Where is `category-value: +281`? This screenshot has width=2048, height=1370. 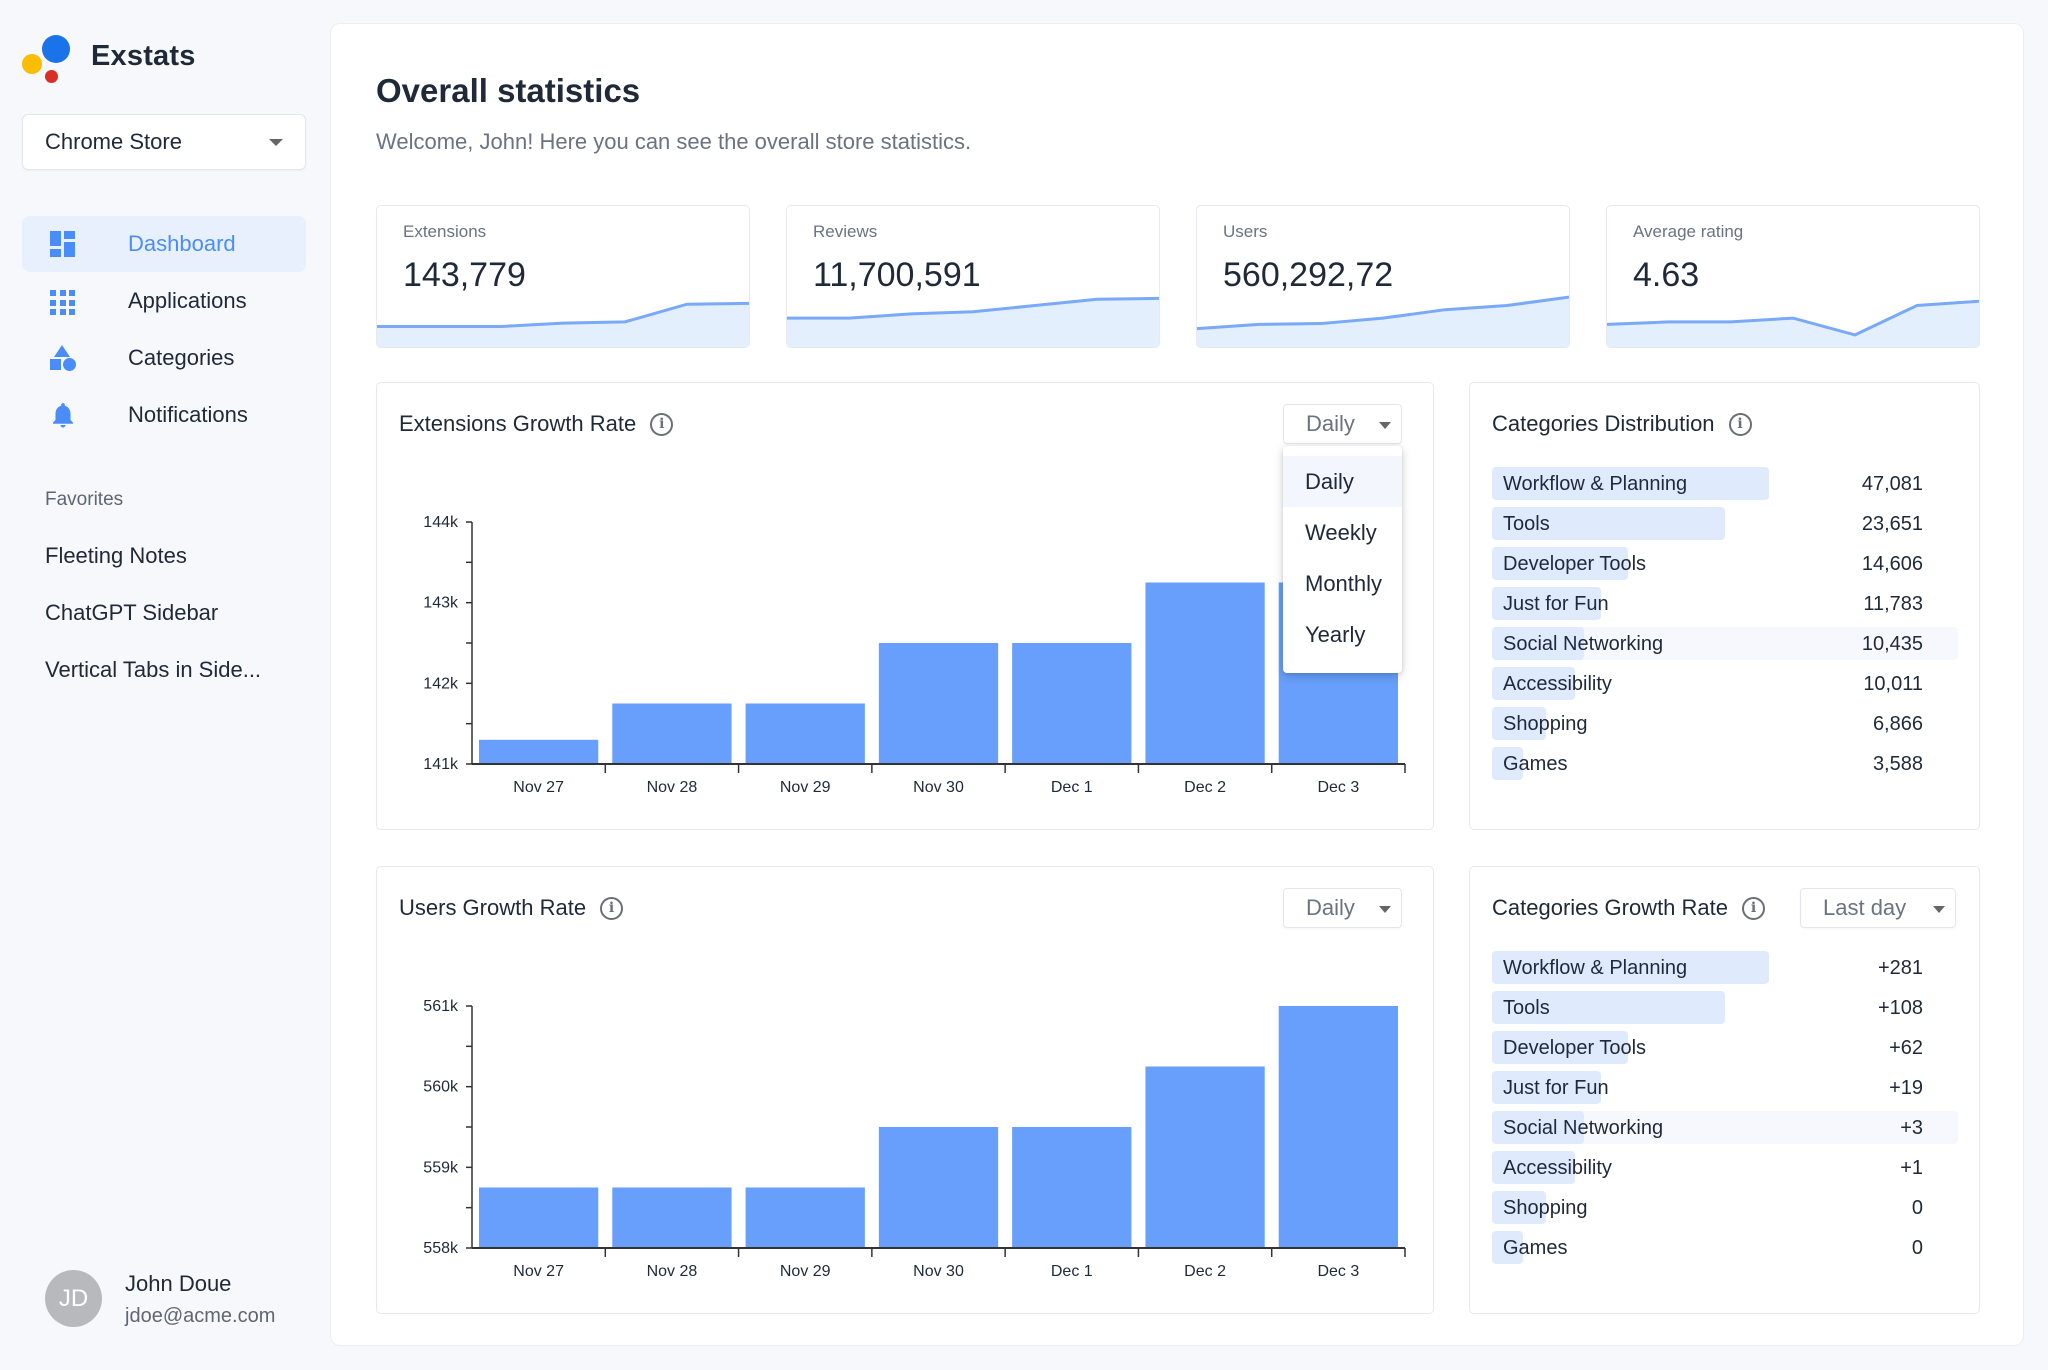 category-value: +281 is located at coordinates (1900, 968).